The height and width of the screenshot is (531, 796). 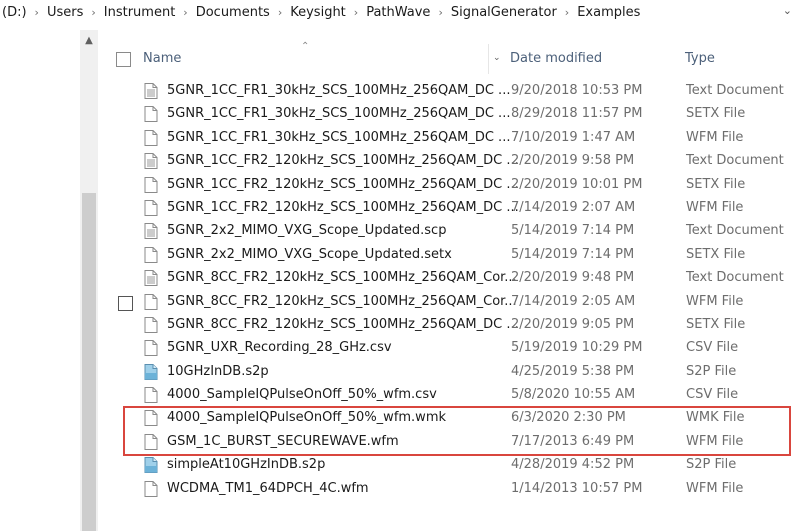 What do you see at coordinates (307, 231) in the screenshot?
I see `file-name: 5GNR_2x2_MIMO_VXG_Scope_Updated.scp` at bounding box center [307, 231].